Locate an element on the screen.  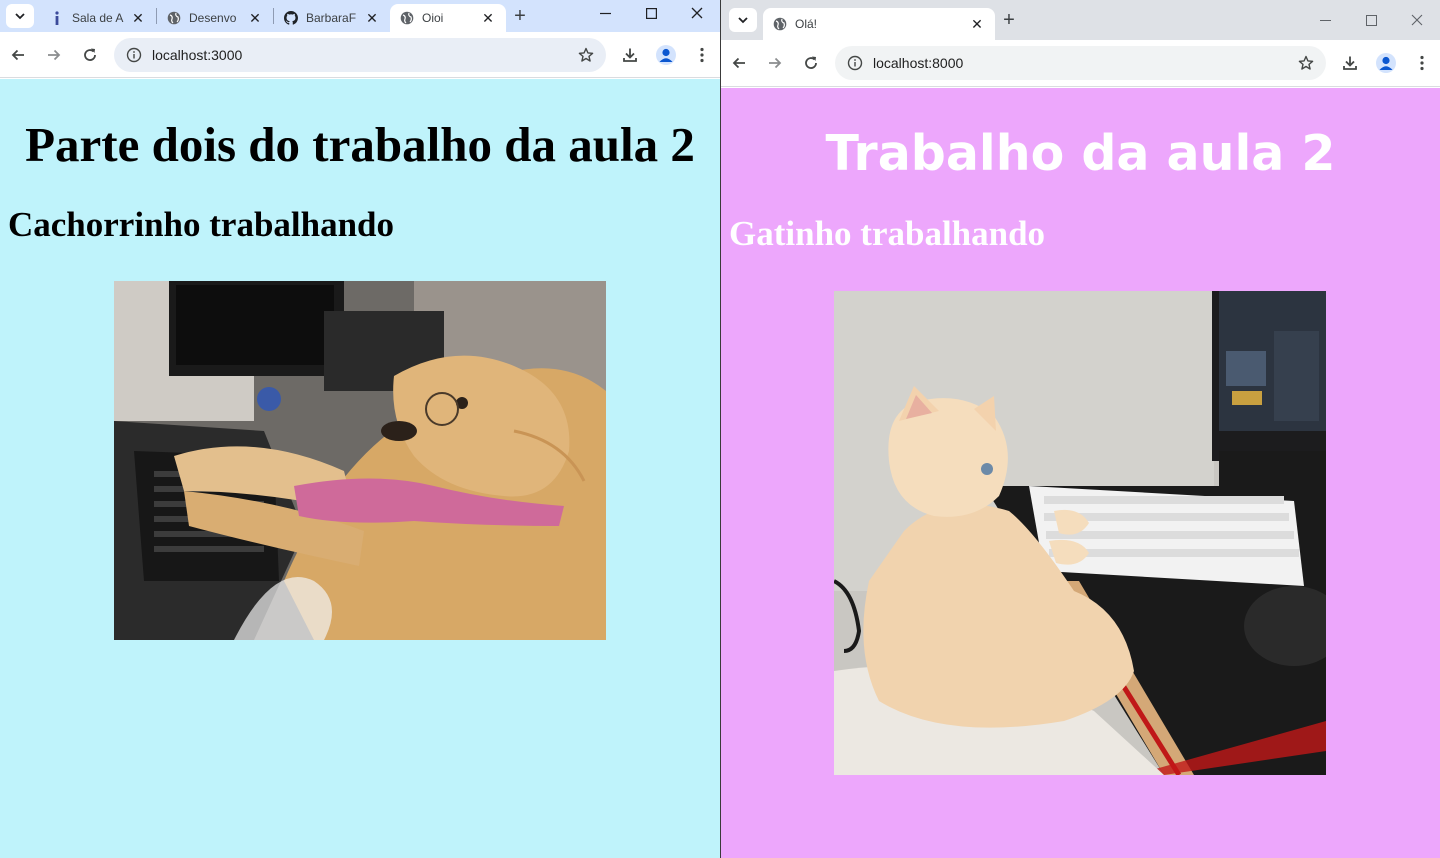
tab-title: Olá! is located at coordinates (806, 24).